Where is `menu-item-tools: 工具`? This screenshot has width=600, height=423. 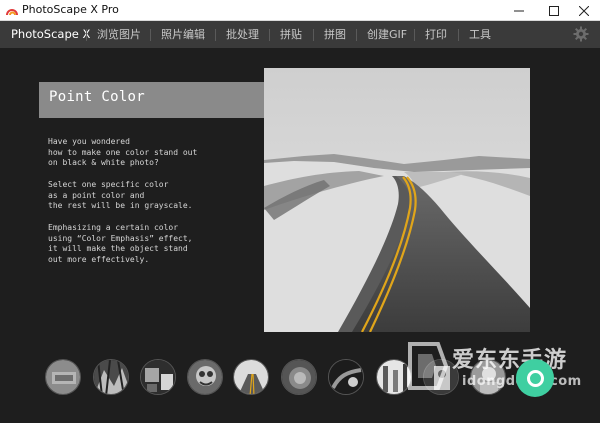
menu-item-tools: 工具 is located at coordinates (480, 34).